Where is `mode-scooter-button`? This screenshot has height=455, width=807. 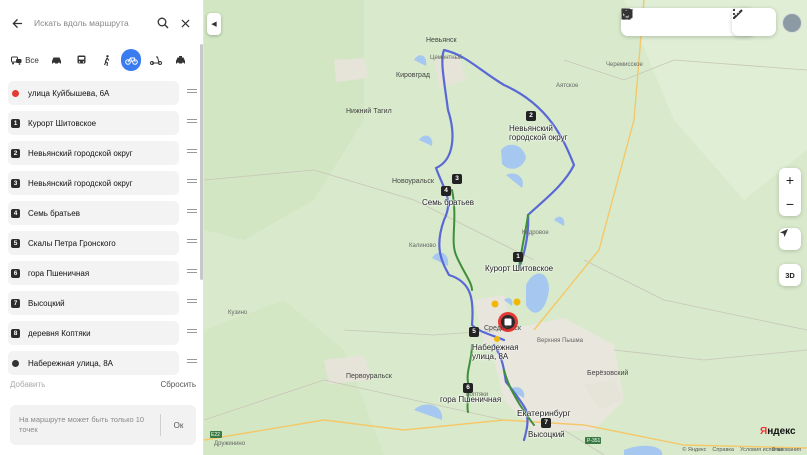 mode-scooter-button is located at coordinates (155, 60).